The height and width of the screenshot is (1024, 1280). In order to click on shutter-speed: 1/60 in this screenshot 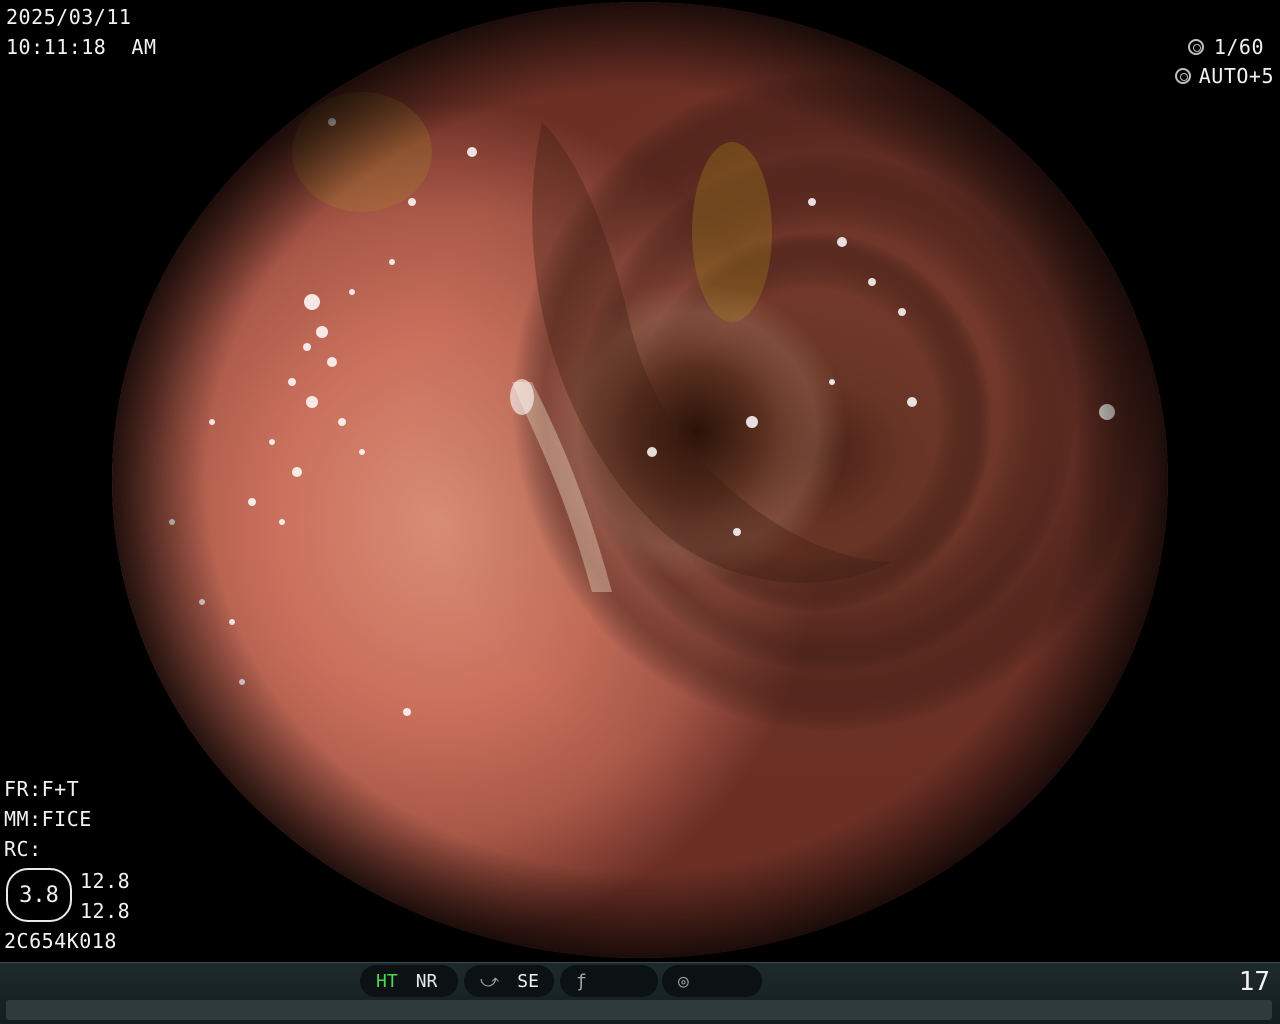, I will do `click(1238, 47)`.